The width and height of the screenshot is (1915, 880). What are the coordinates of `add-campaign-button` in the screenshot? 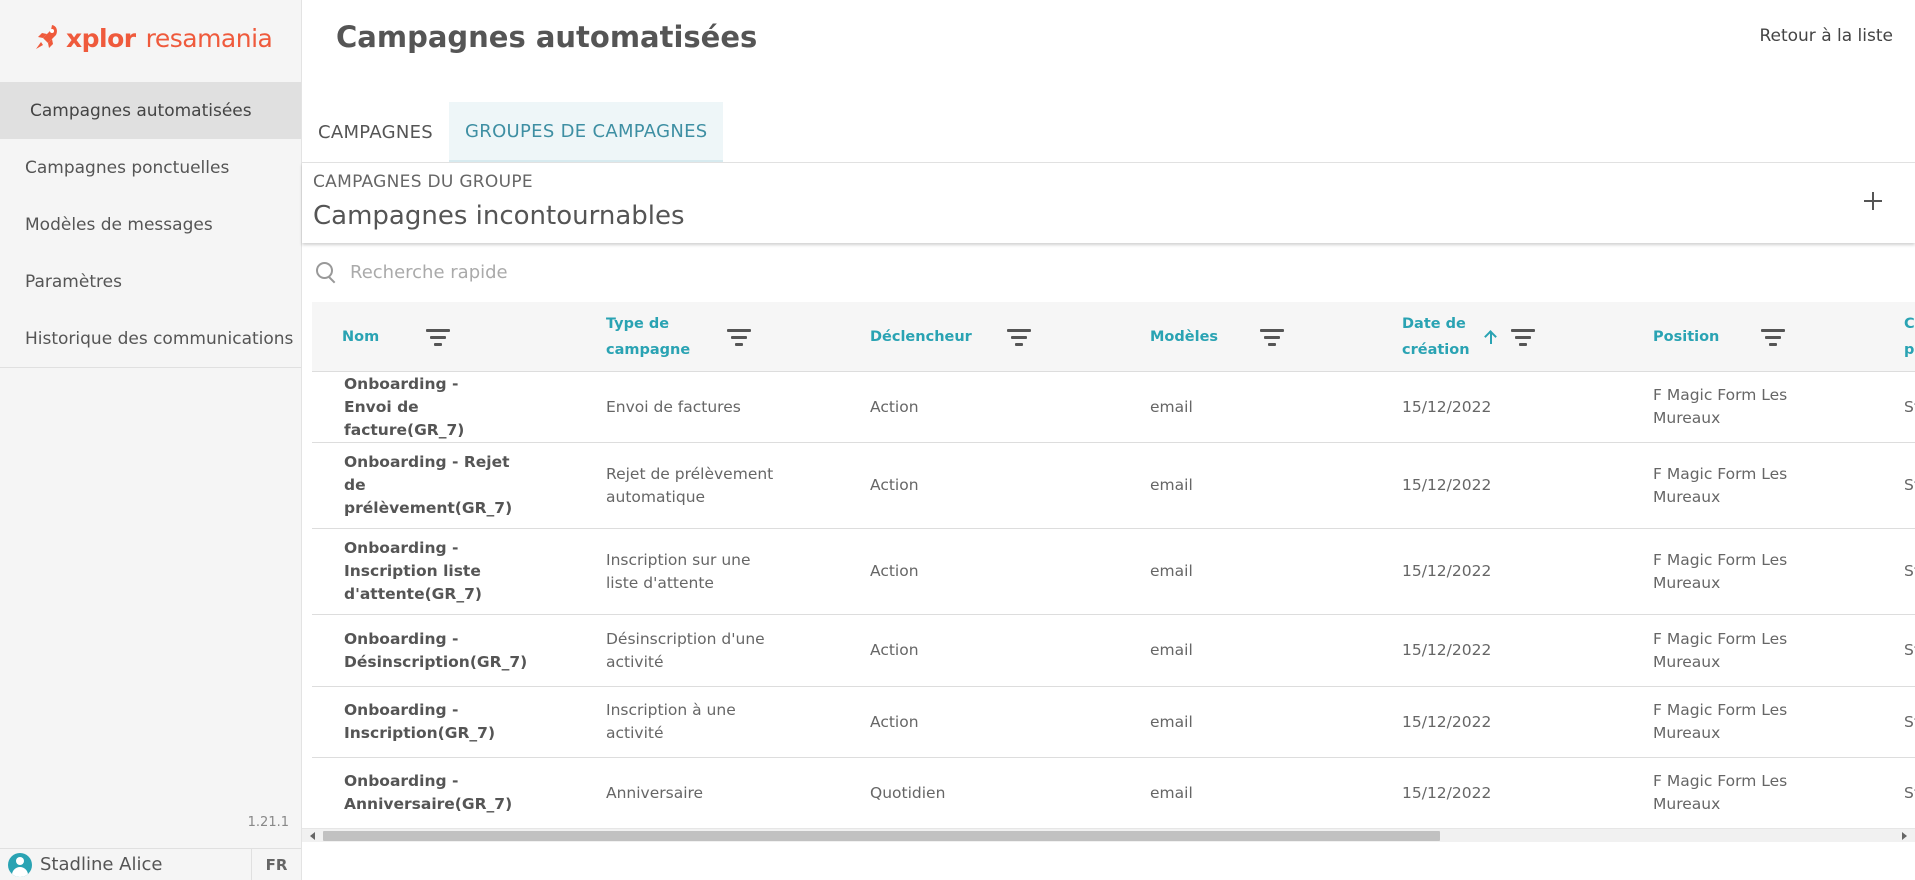 It's located at (1873, 201).